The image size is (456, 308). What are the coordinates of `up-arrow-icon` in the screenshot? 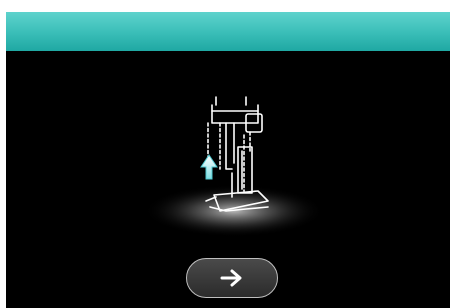 It's located at (209, 167).